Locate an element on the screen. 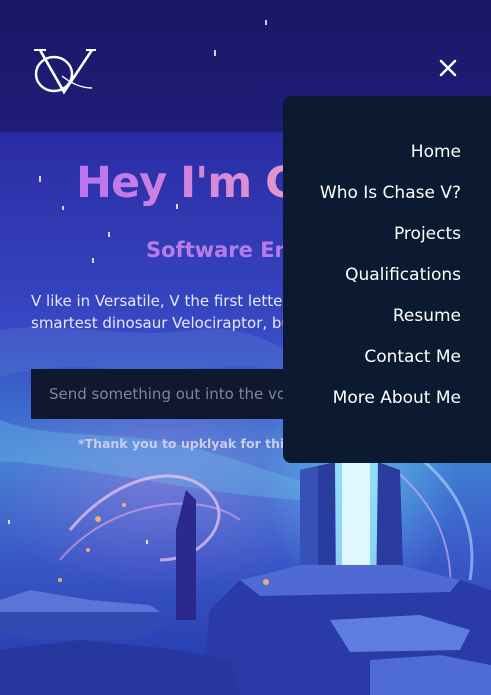 The image size is (491, 695). nav-item-projects: Projects is located at coordinates (387, 243).